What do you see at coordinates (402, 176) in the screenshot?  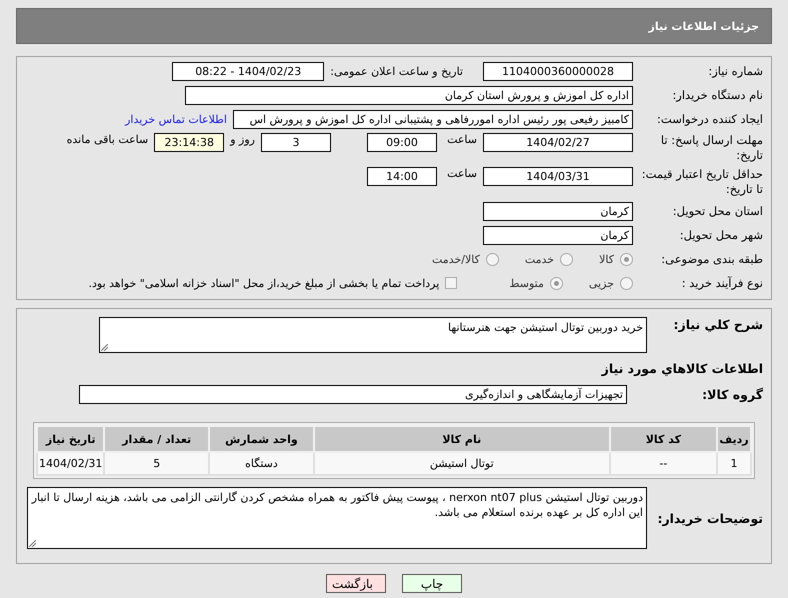 I see `time-field: 14:00` at bounding box center [402, 176].